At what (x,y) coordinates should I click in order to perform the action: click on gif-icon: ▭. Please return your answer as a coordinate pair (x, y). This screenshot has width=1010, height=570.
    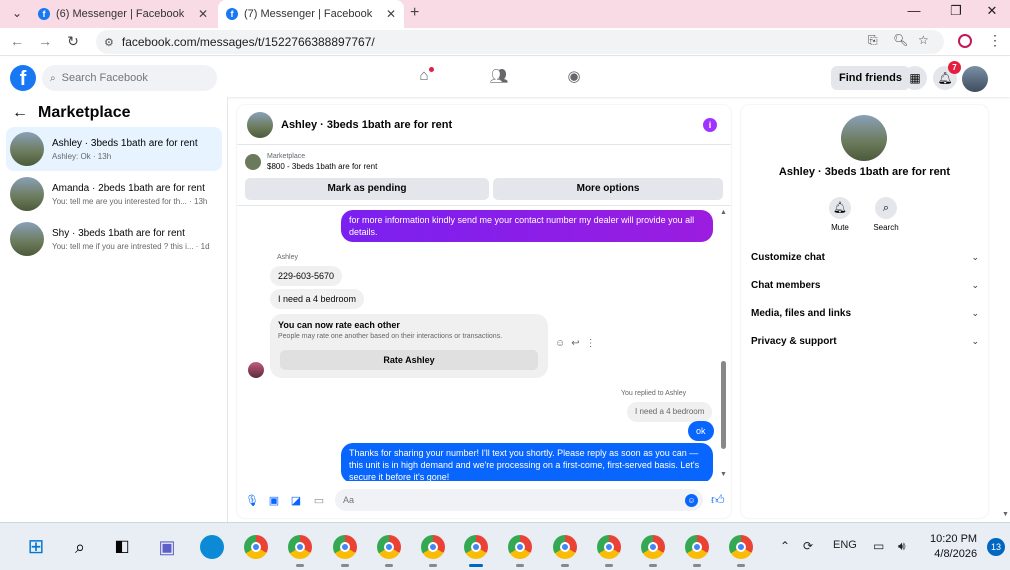
    Looking at the image, I should click on (319, 501).